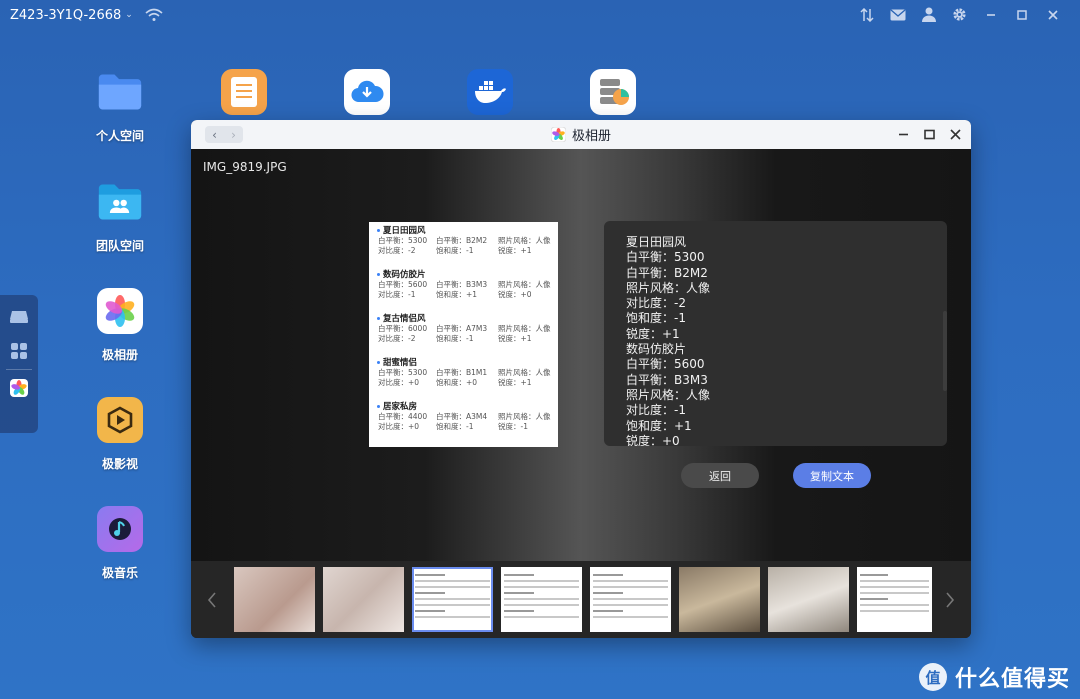 This screenshot has height=699, width=1080. What do you see at coordinates (903, 135) in the screenshot?
I see `window-minimize-icon` at bounding box center [903, 135].